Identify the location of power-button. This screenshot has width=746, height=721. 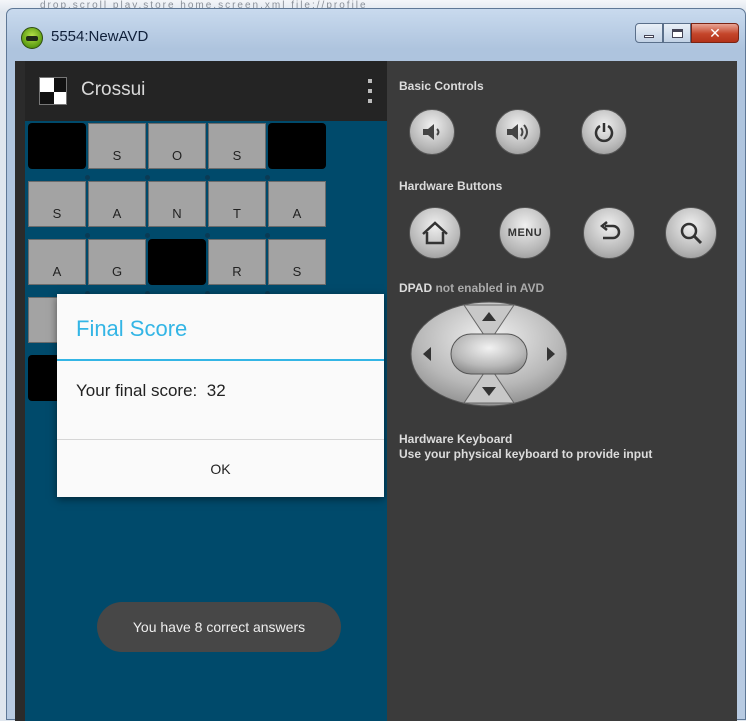
(604, 132).